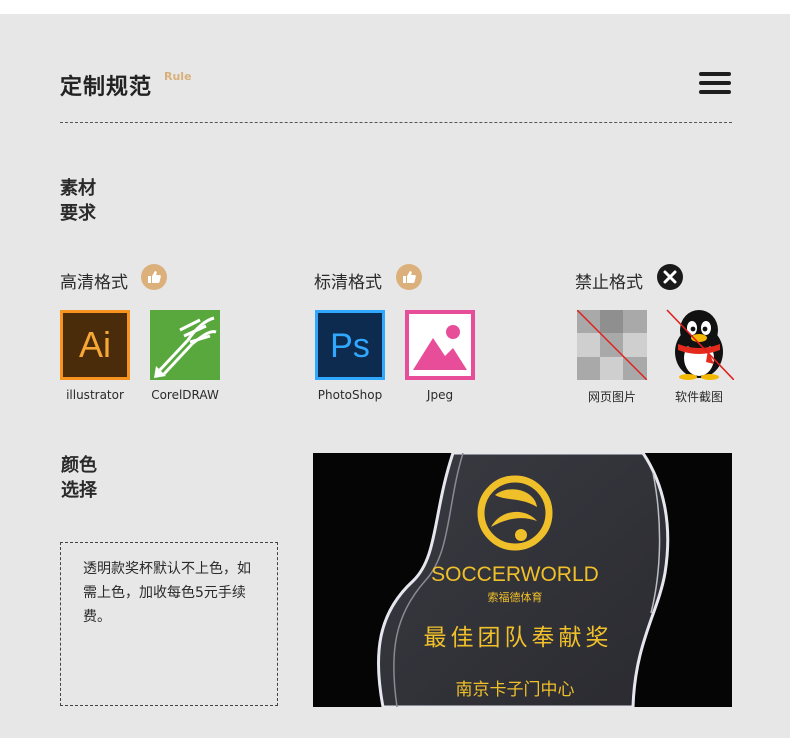 The height and width of the screenshot is (748, 790). I want to click on photoshop-glyph: Ps, so click(350, 346).